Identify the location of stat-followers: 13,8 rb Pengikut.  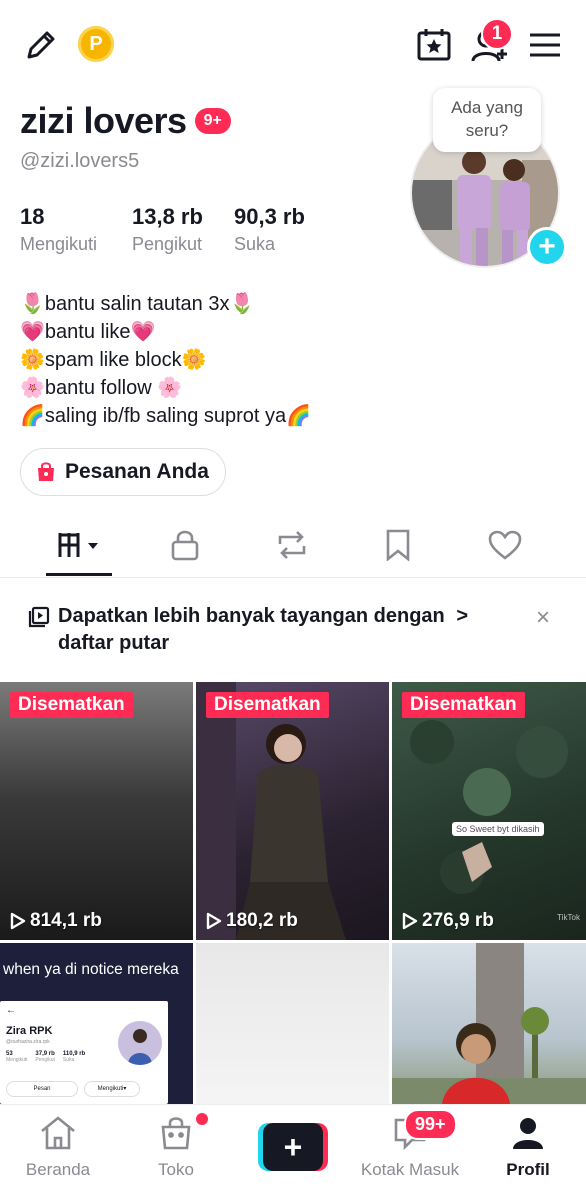
(172, 229).